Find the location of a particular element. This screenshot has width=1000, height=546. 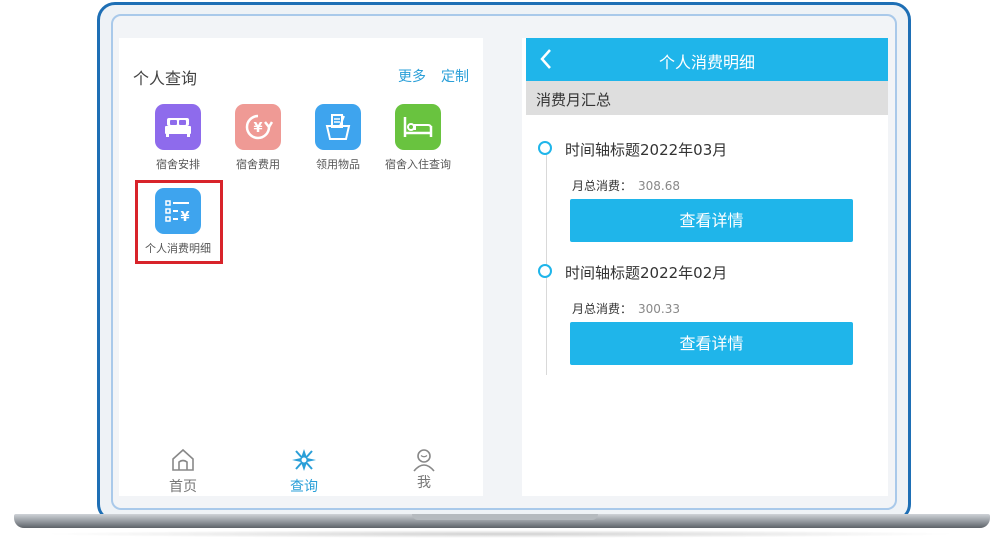

yuan-refresh-icon: ¥ is located at coordinates (258, 127).